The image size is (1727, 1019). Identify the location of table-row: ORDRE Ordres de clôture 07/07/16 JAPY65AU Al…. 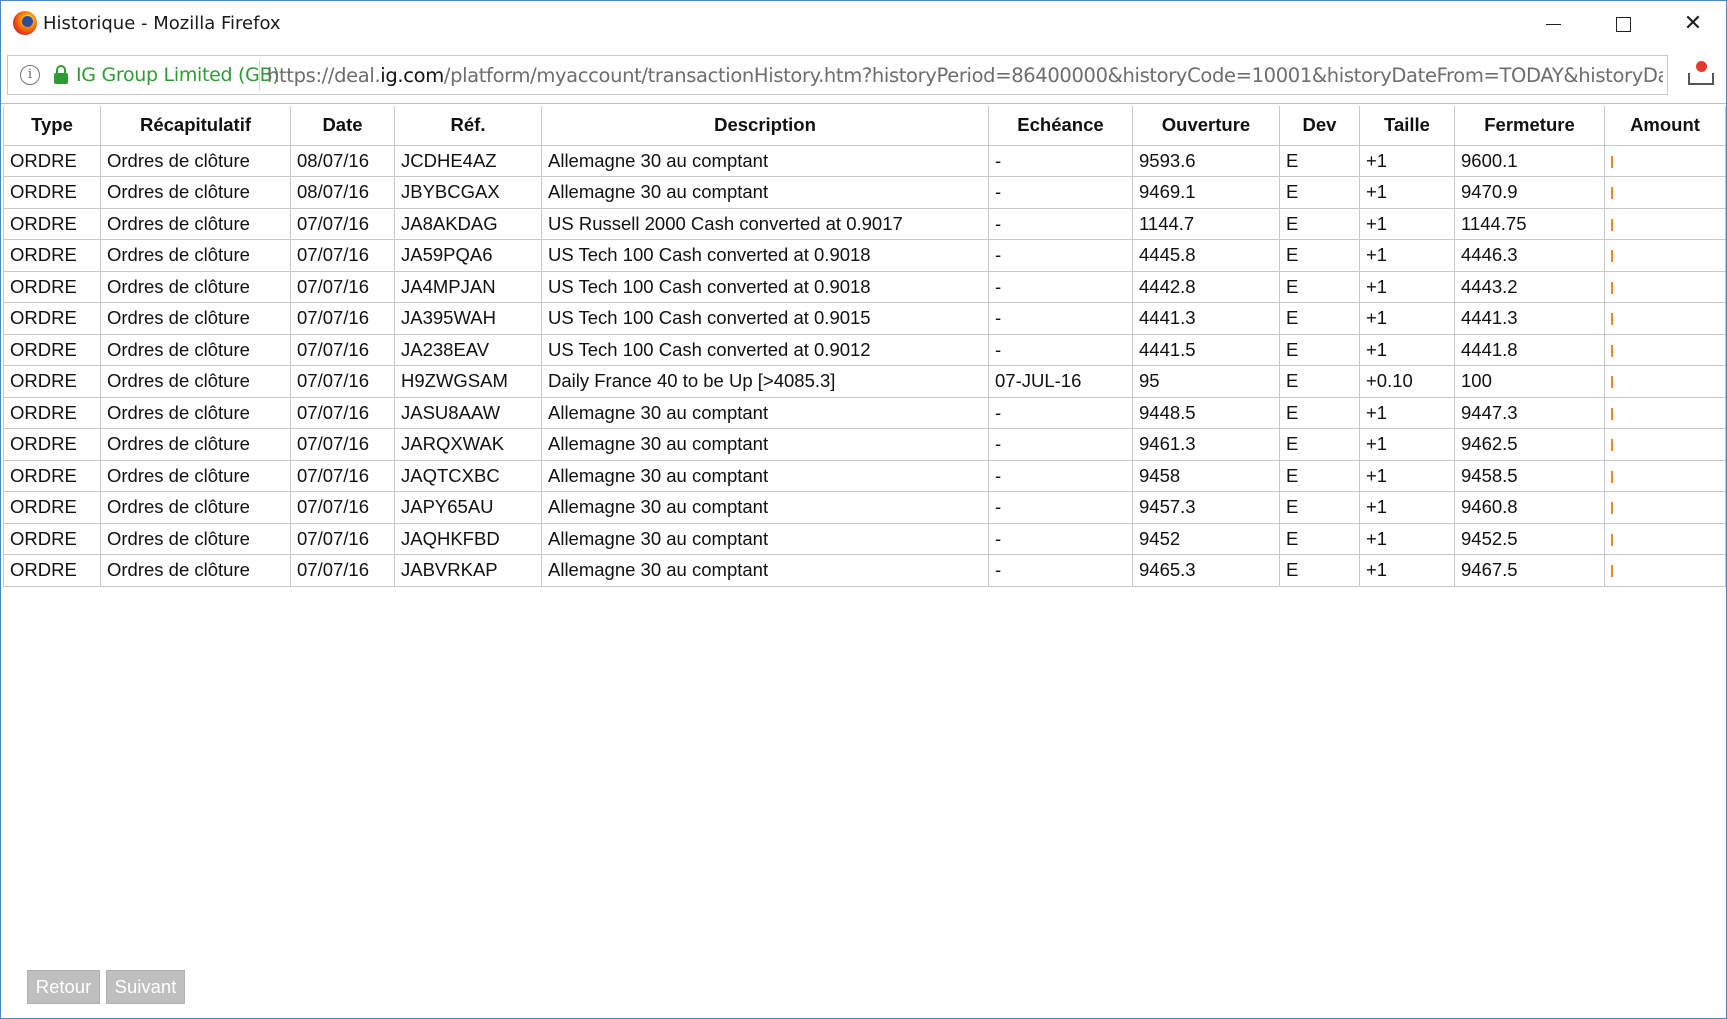
(864, 507).